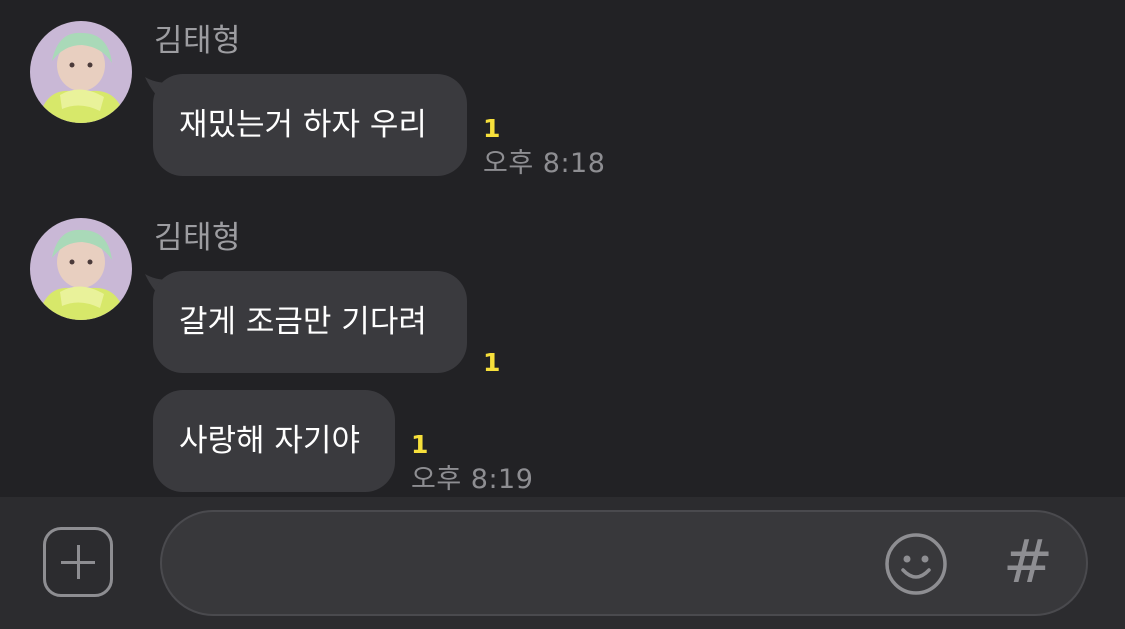  Describe the element at coordinates (303, 125) in the screenshot. I see `message-text: 재밌는거 하자 우리` at that location.